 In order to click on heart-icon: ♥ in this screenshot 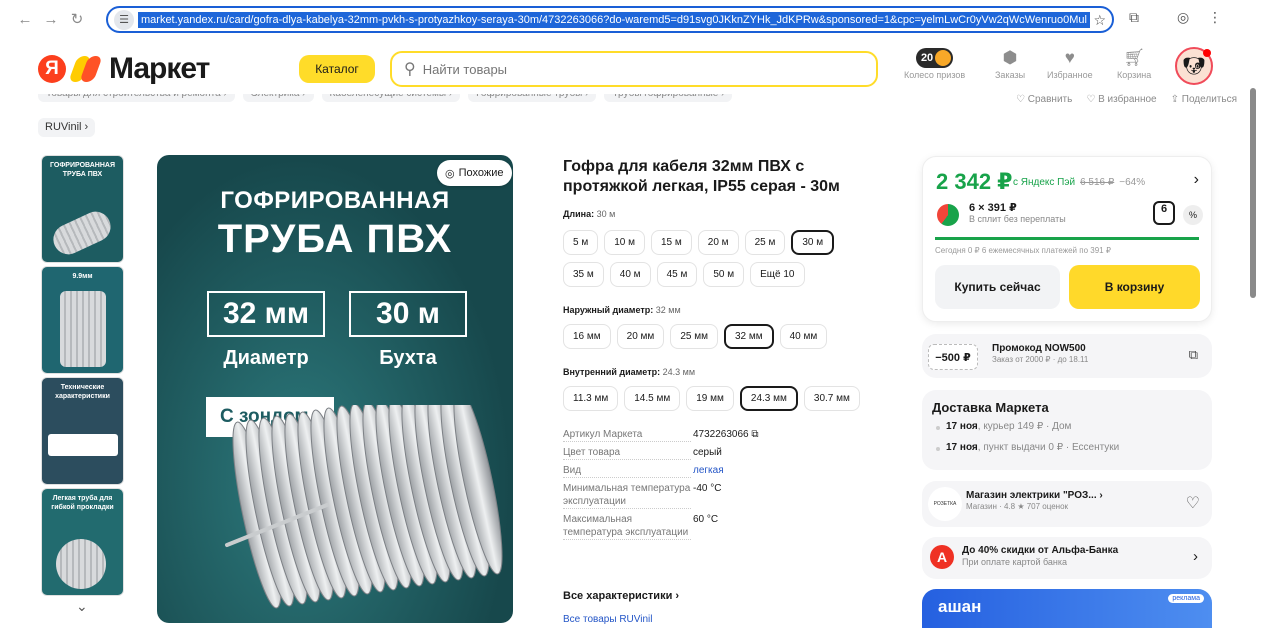, I will do `click(1069, 57)`.